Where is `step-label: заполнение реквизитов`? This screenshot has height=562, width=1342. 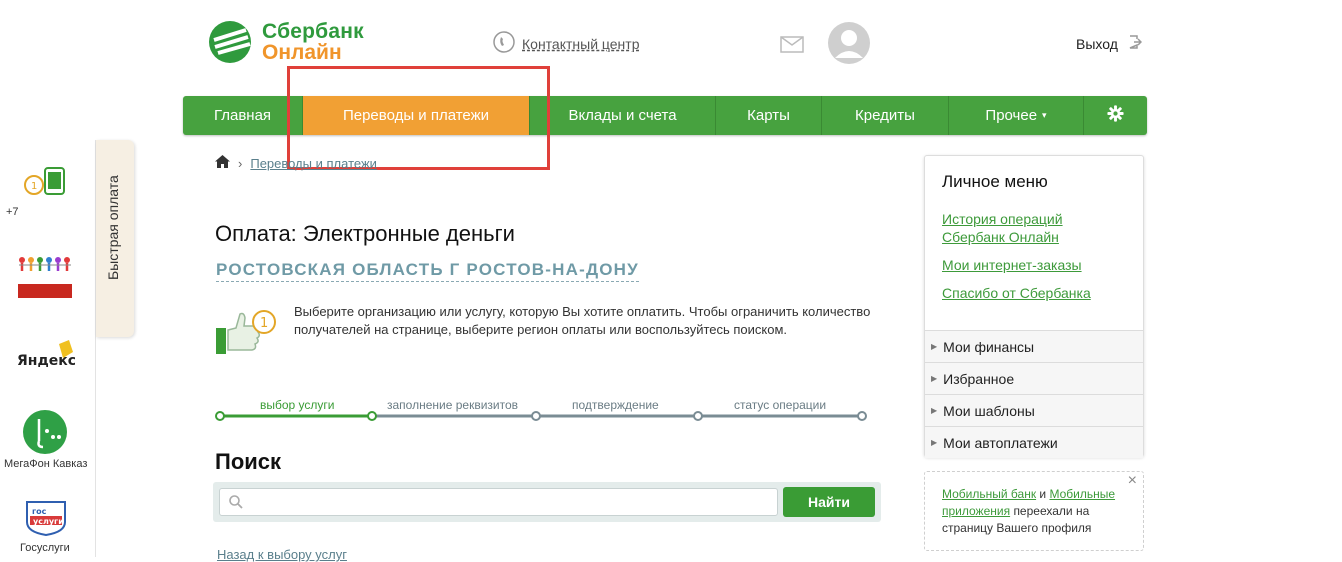 step-label: заполнение реквизитов is located at coordinates (453, 405).